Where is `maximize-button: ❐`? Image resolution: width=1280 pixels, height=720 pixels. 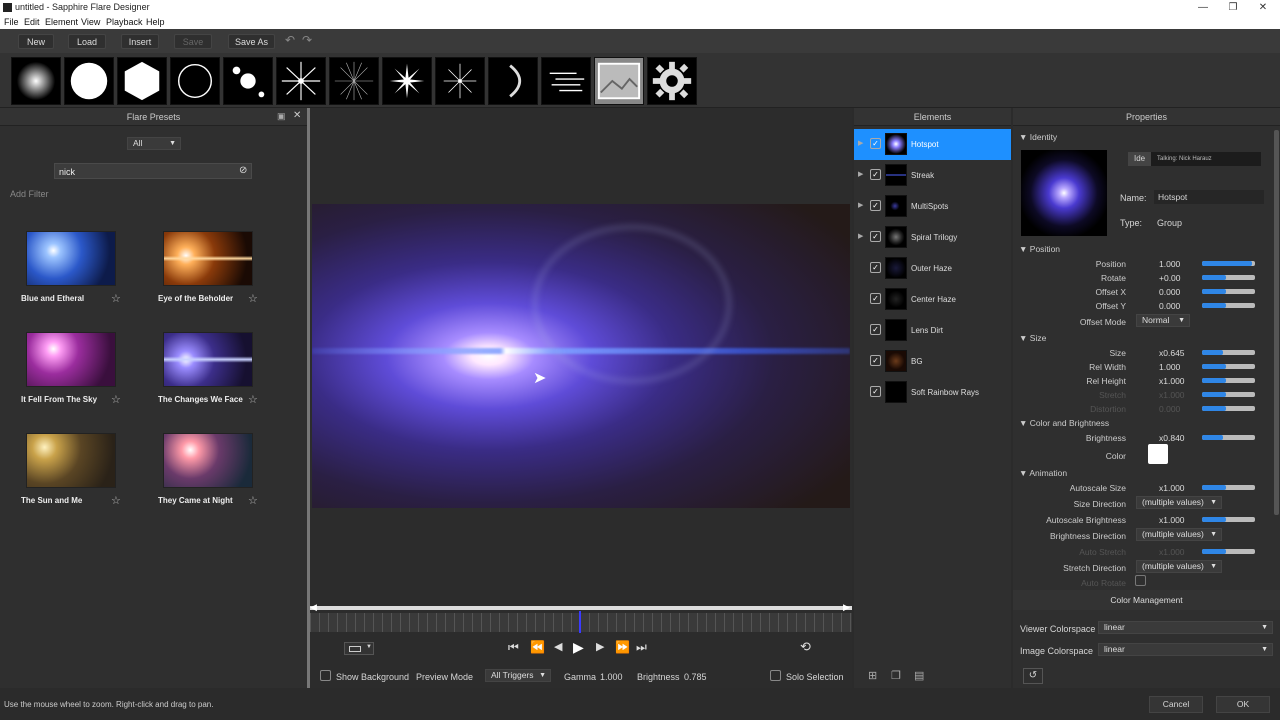
maximize-button: ❐ is located at coordinates (1233, 7).